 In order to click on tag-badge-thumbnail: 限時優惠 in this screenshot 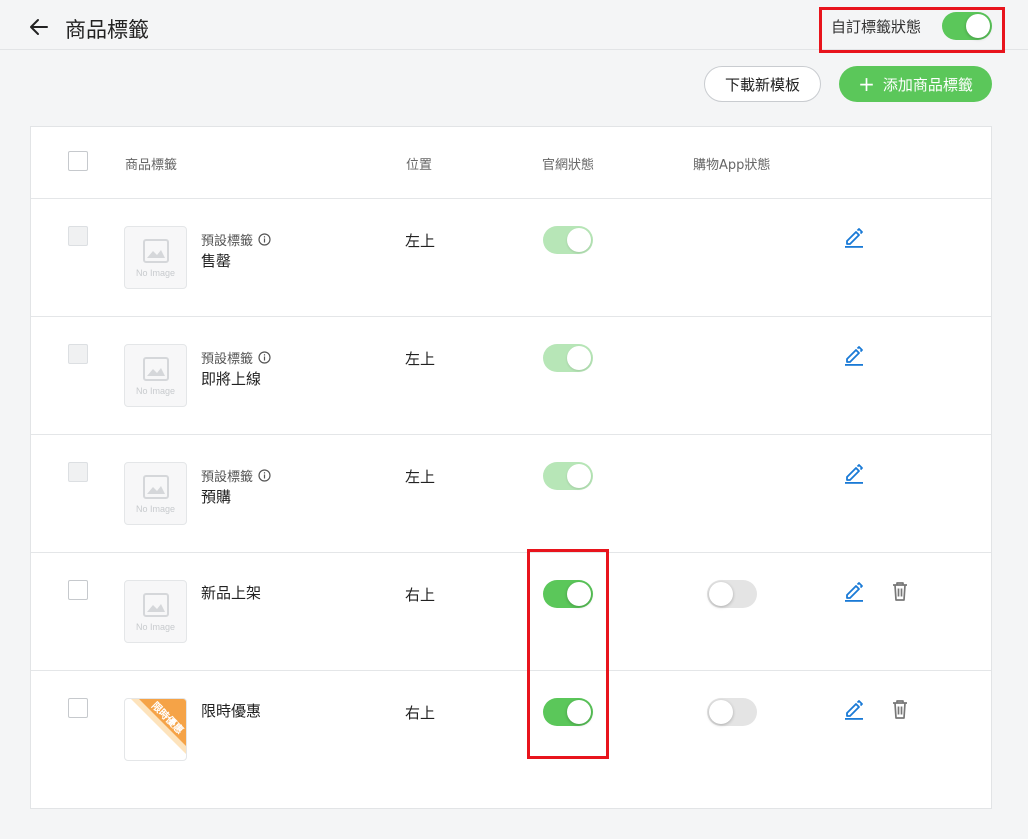, I will do `click(155, 729)`.